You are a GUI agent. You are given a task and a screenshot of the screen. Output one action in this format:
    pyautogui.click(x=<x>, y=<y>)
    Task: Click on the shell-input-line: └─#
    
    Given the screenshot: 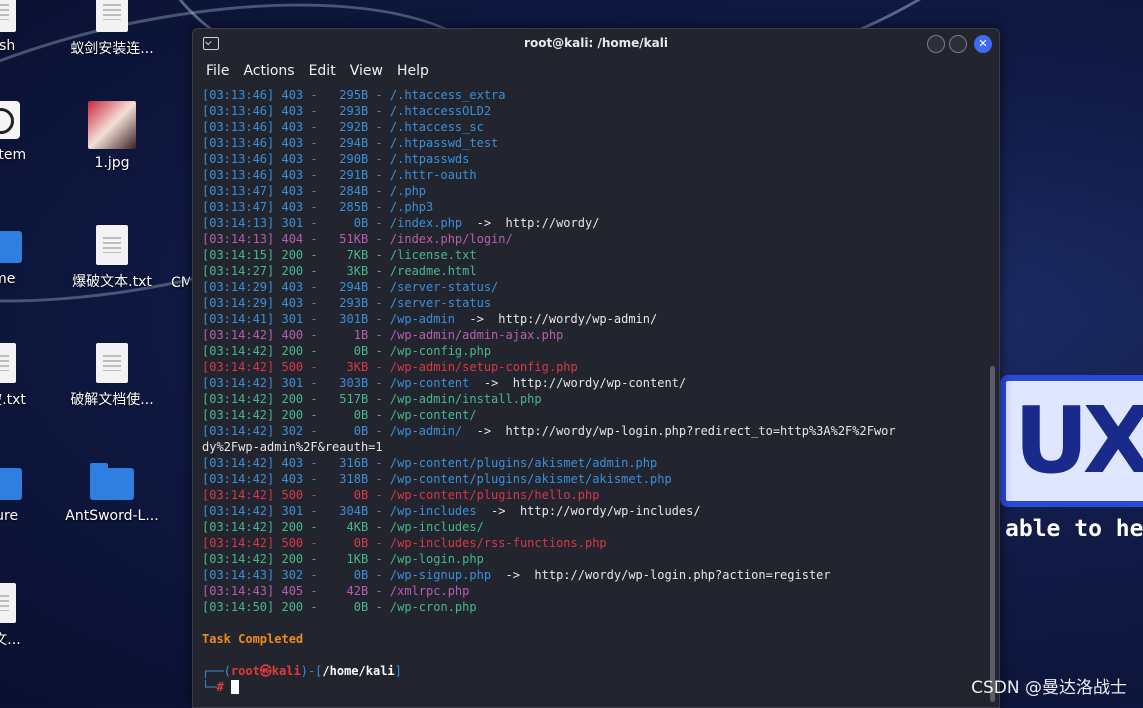 What is the action you would take?
    pyautogui.click(x=593, y=687)
    